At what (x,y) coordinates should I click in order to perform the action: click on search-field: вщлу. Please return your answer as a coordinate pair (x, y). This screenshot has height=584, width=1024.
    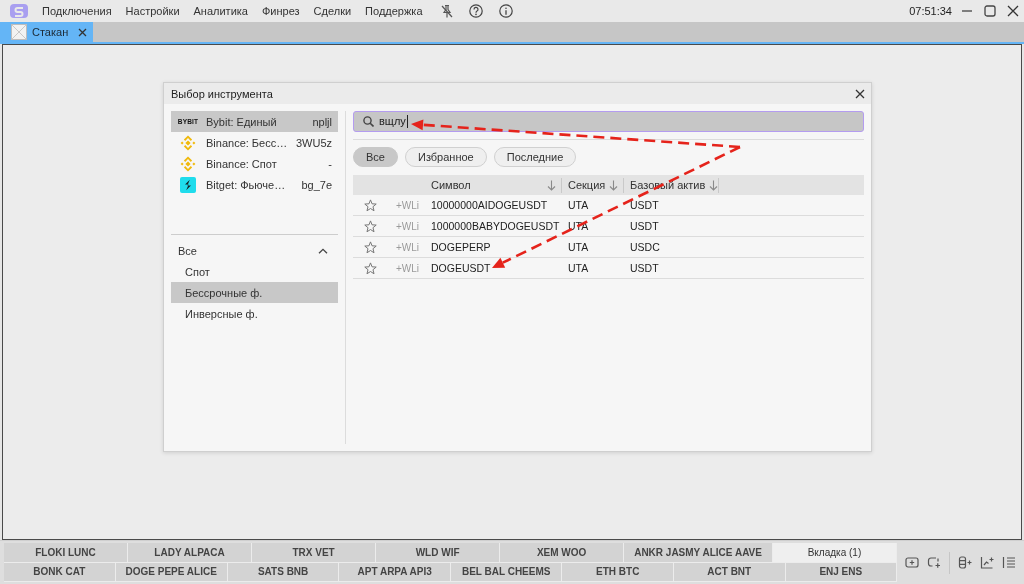
    Looking at the image, I should click on (608, 121).